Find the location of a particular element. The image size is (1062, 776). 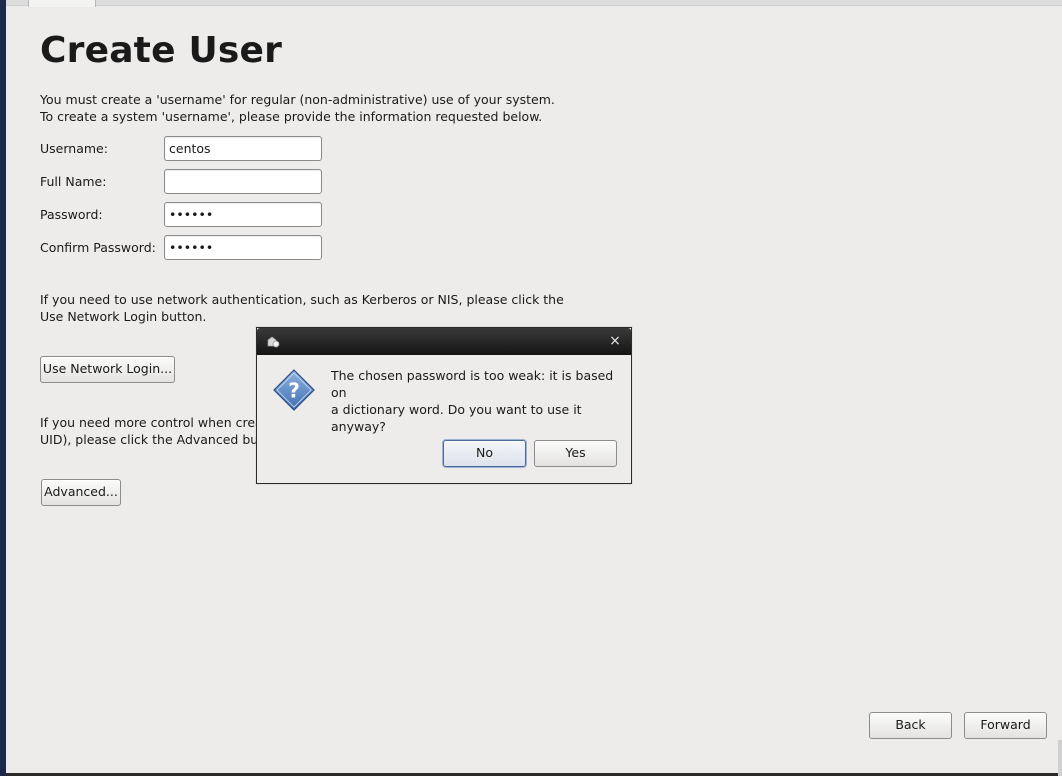

confirm-password-row: Confirm Password: •••••• is located at coordinates (190, 247).